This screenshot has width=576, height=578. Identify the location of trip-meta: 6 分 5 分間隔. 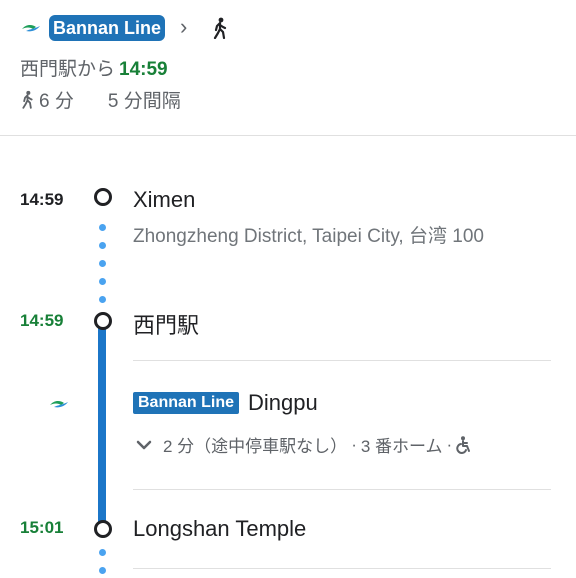
(100, 99).